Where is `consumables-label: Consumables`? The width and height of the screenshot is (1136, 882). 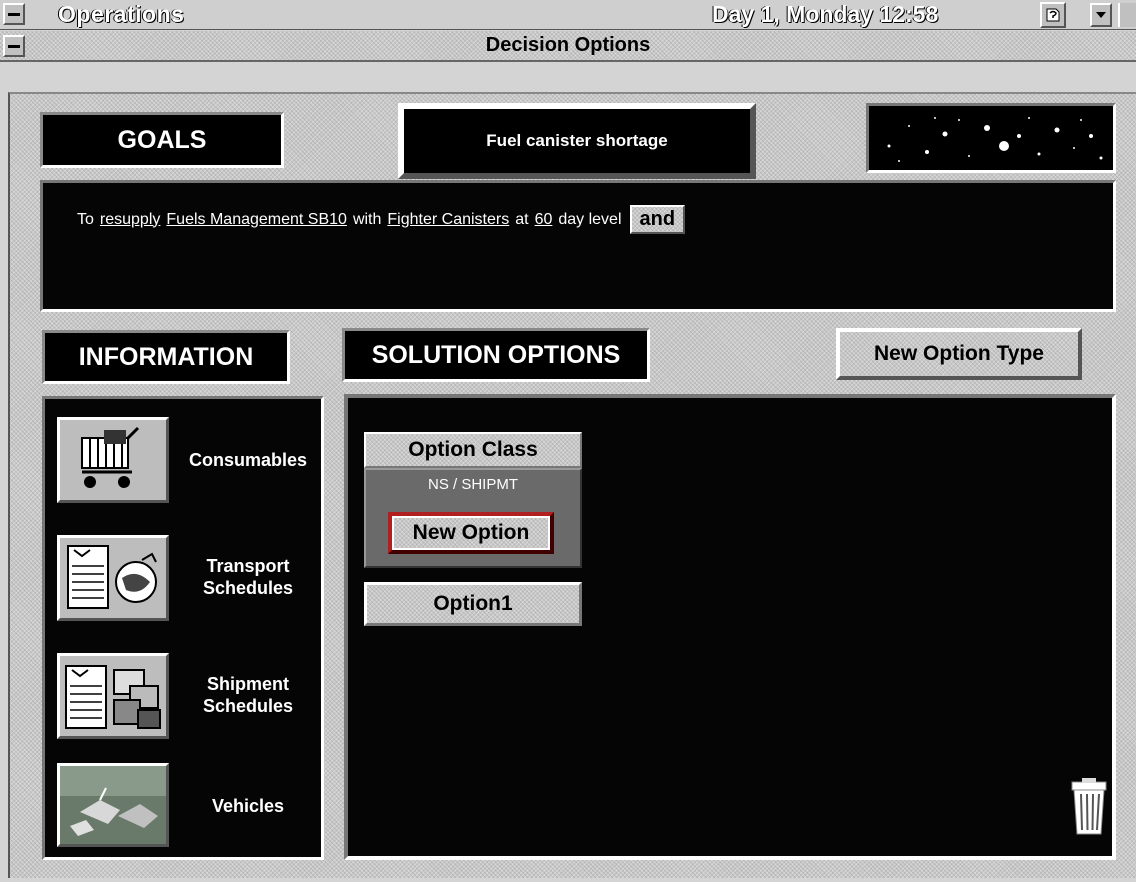 consumables-label: Consumables is located at coordinates (248, 460).